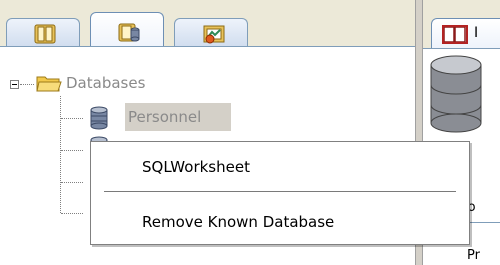  What do you see at coordinates (476, 33) in the screenshot?
I see `detail-tab-label: I` at bounding box center [476, 33].